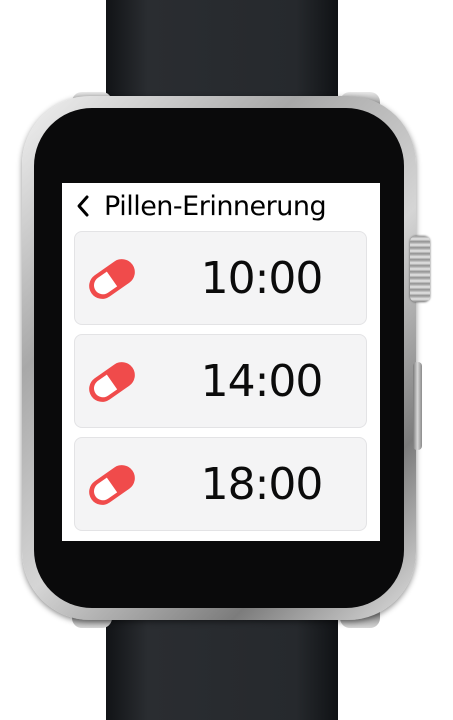  I want to click on reminder-item: 18:00, so click(220, 484).